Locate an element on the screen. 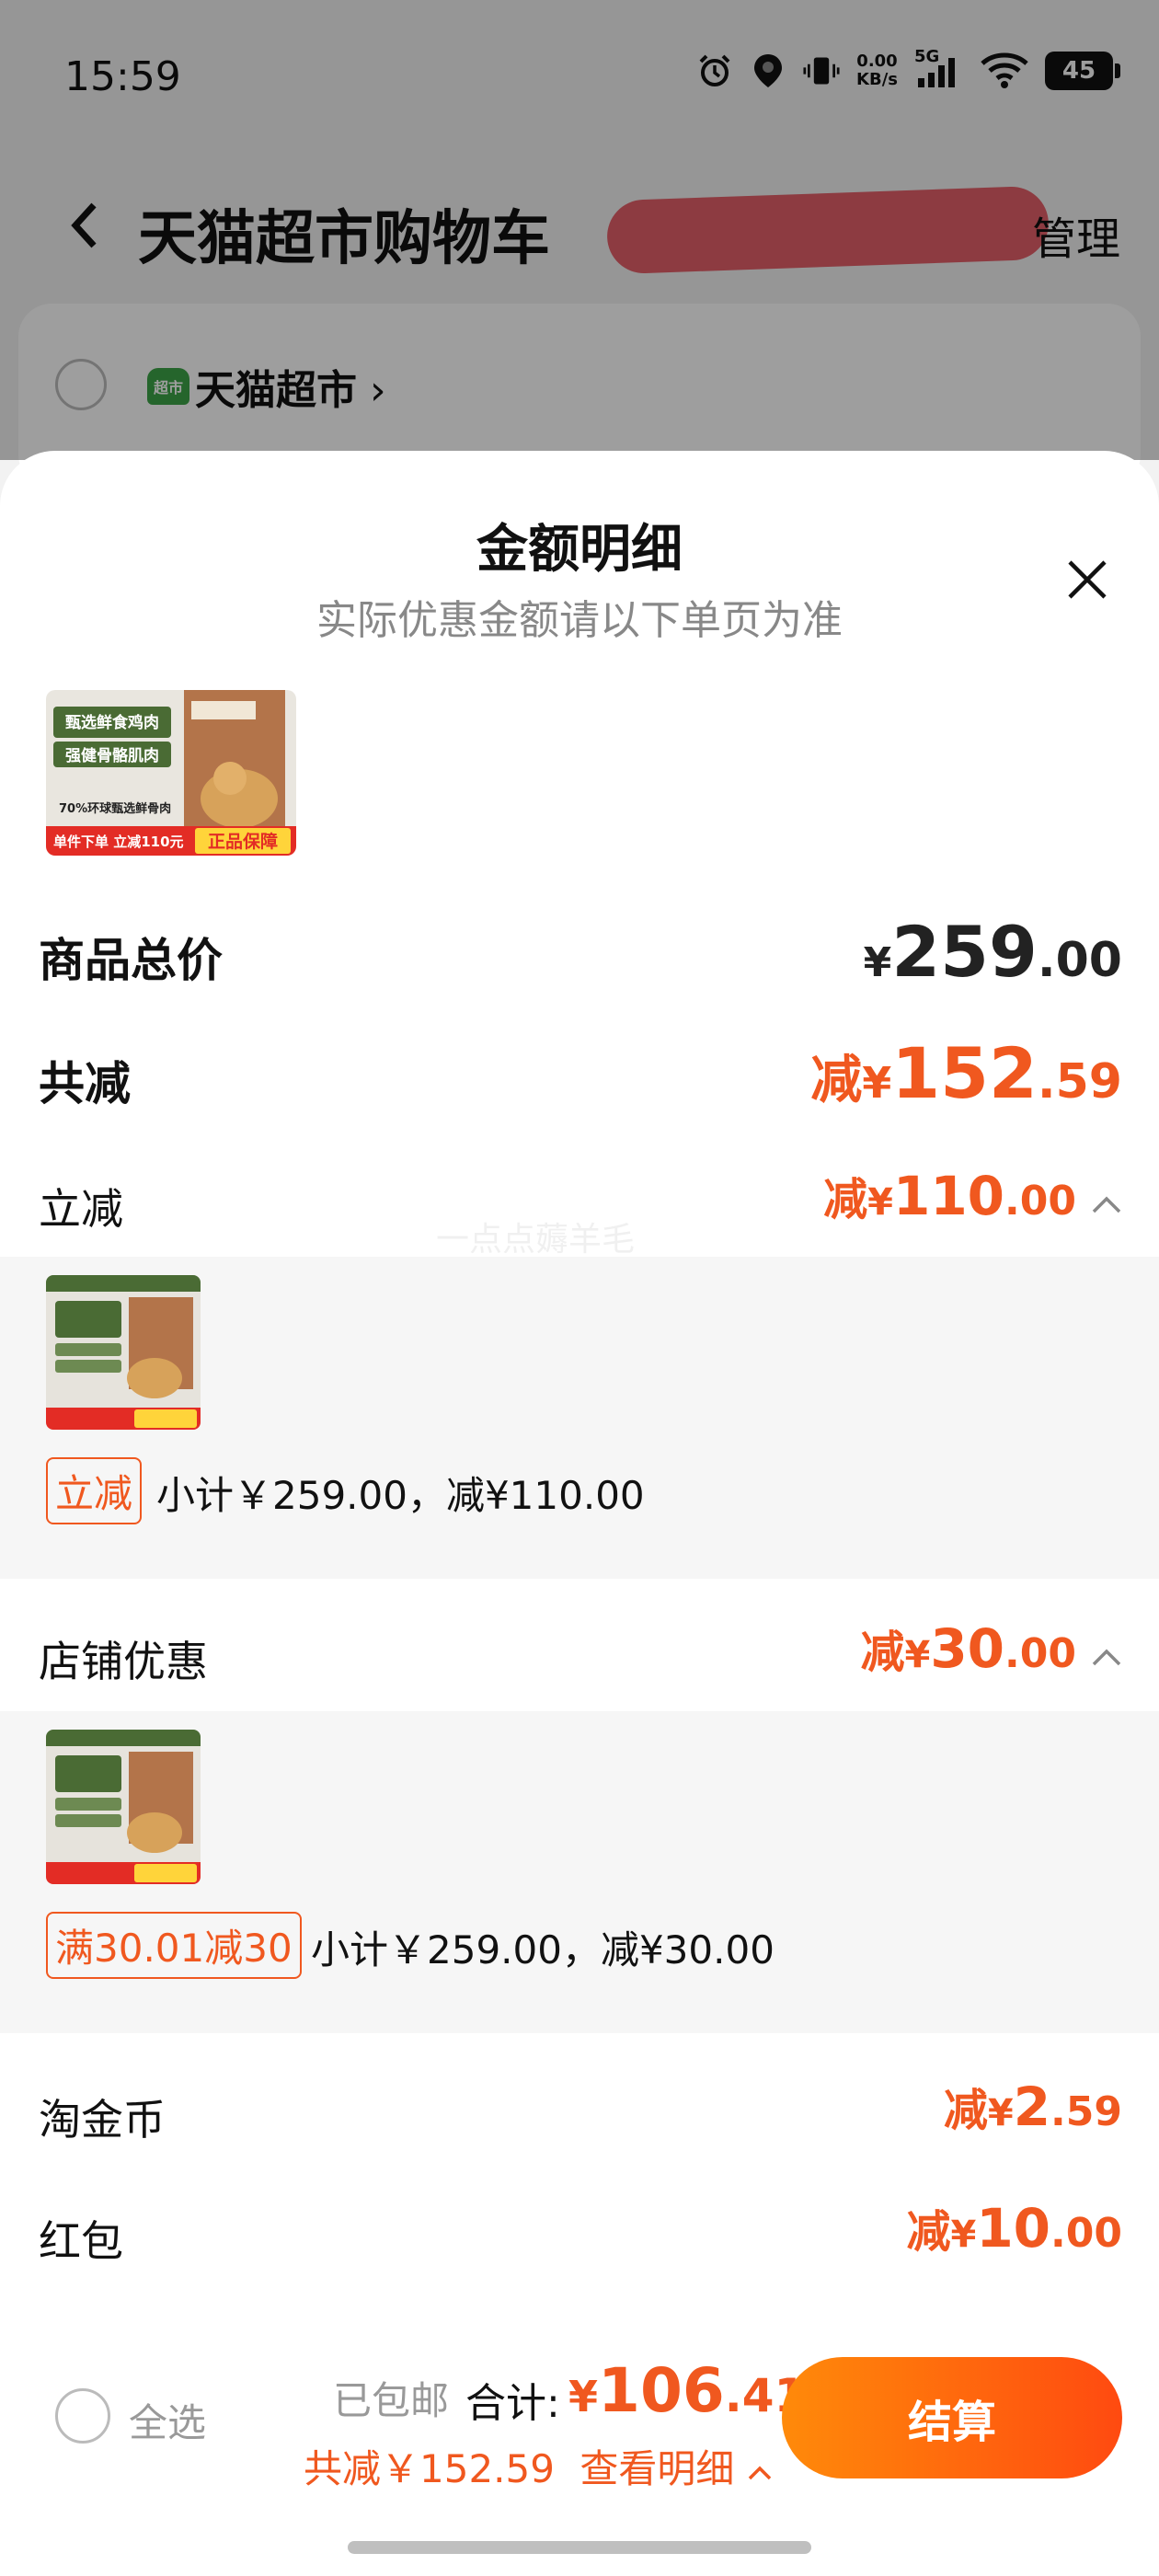 The image size is (1159, 2576). discount-summary: 共减￥152.59 查看明细 is located at coordinates (538, 2466).